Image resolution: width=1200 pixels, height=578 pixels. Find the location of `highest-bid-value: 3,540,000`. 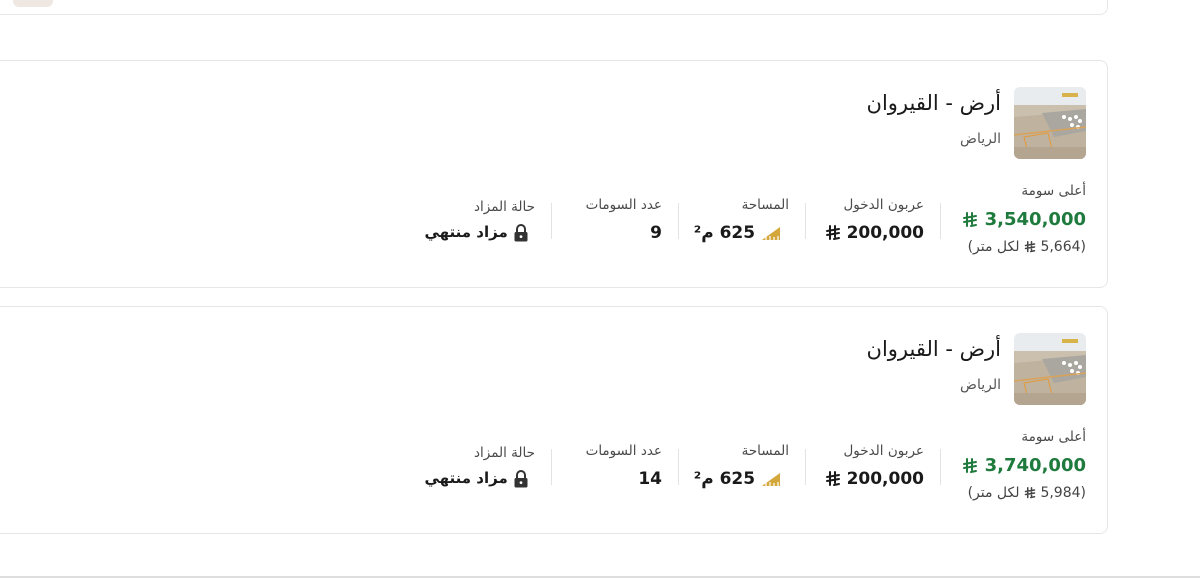

highest-bid-value: 3,540,000 is located at coordinates (1024, 219).